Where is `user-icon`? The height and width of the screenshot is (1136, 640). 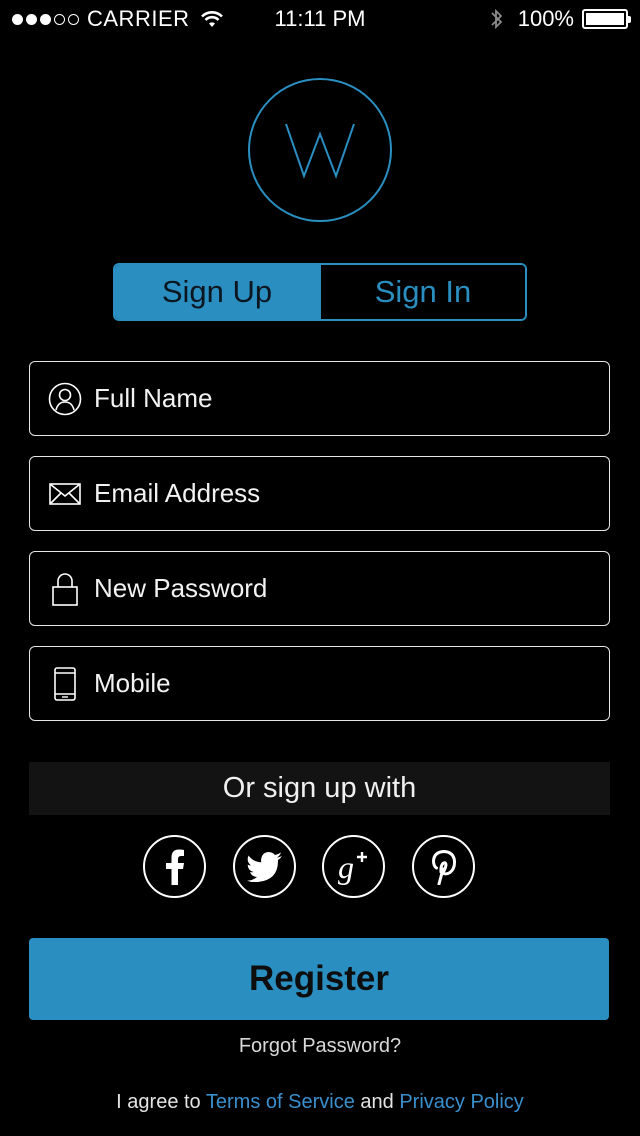 user-icon is located at coordinates (65, 399).